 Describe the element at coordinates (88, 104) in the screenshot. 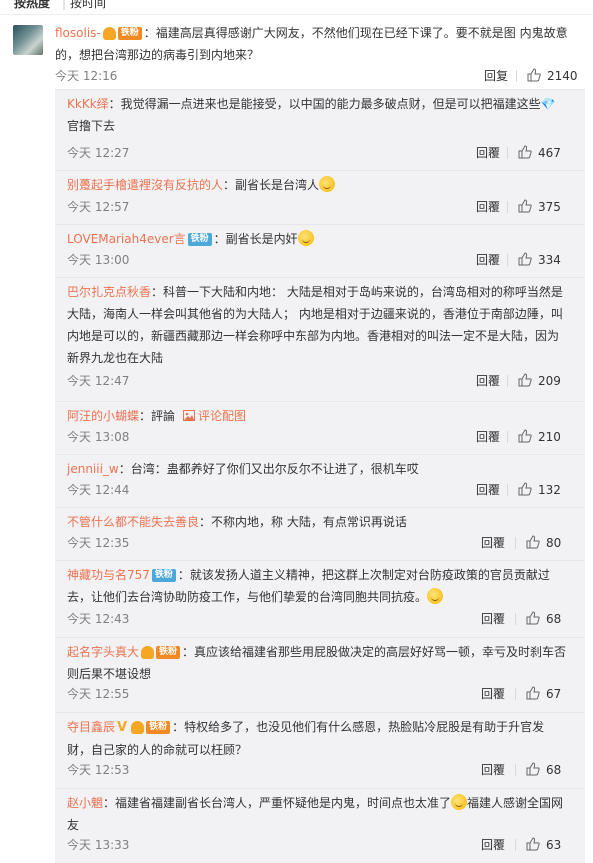

I see `reply-username: KkKk绎` at that location.